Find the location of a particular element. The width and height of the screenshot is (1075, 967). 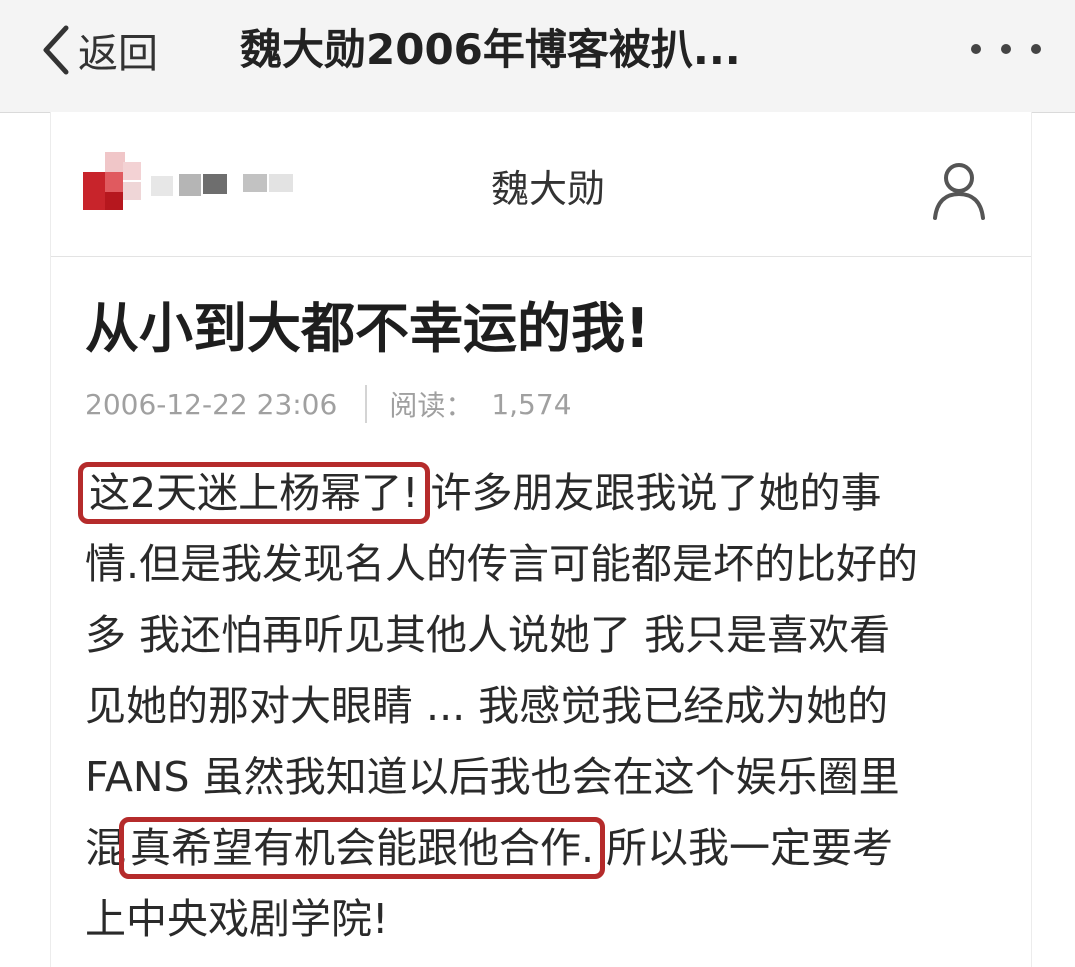

reads-label: 阅读： is located at coordinates (431, 405).